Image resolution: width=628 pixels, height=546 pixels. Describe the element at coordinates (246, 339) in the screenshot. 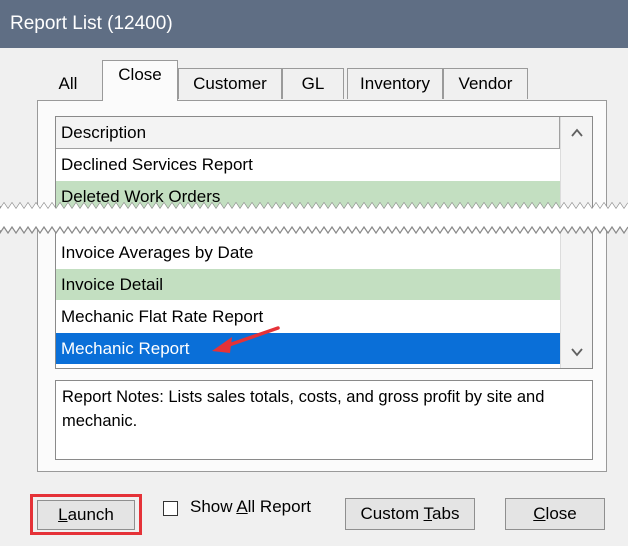

I see `annotation-arrow-icon` at that location.